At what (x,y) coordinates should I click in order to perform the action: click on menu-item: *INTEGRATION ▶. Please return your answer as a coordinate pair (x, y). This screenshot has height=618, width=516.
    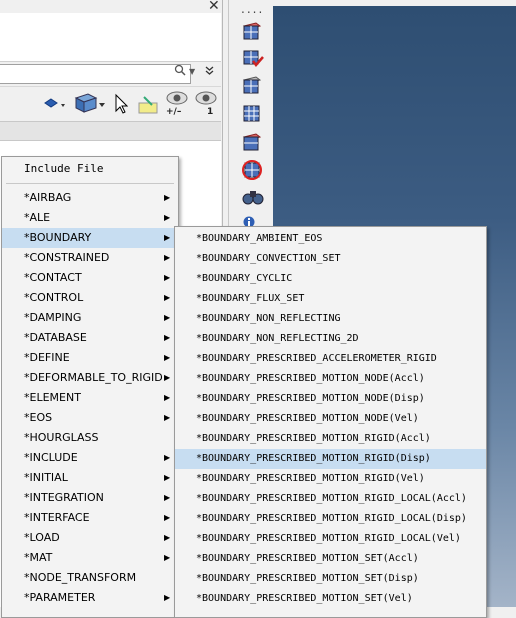
    Looking at the image, I should click on (90, 498).